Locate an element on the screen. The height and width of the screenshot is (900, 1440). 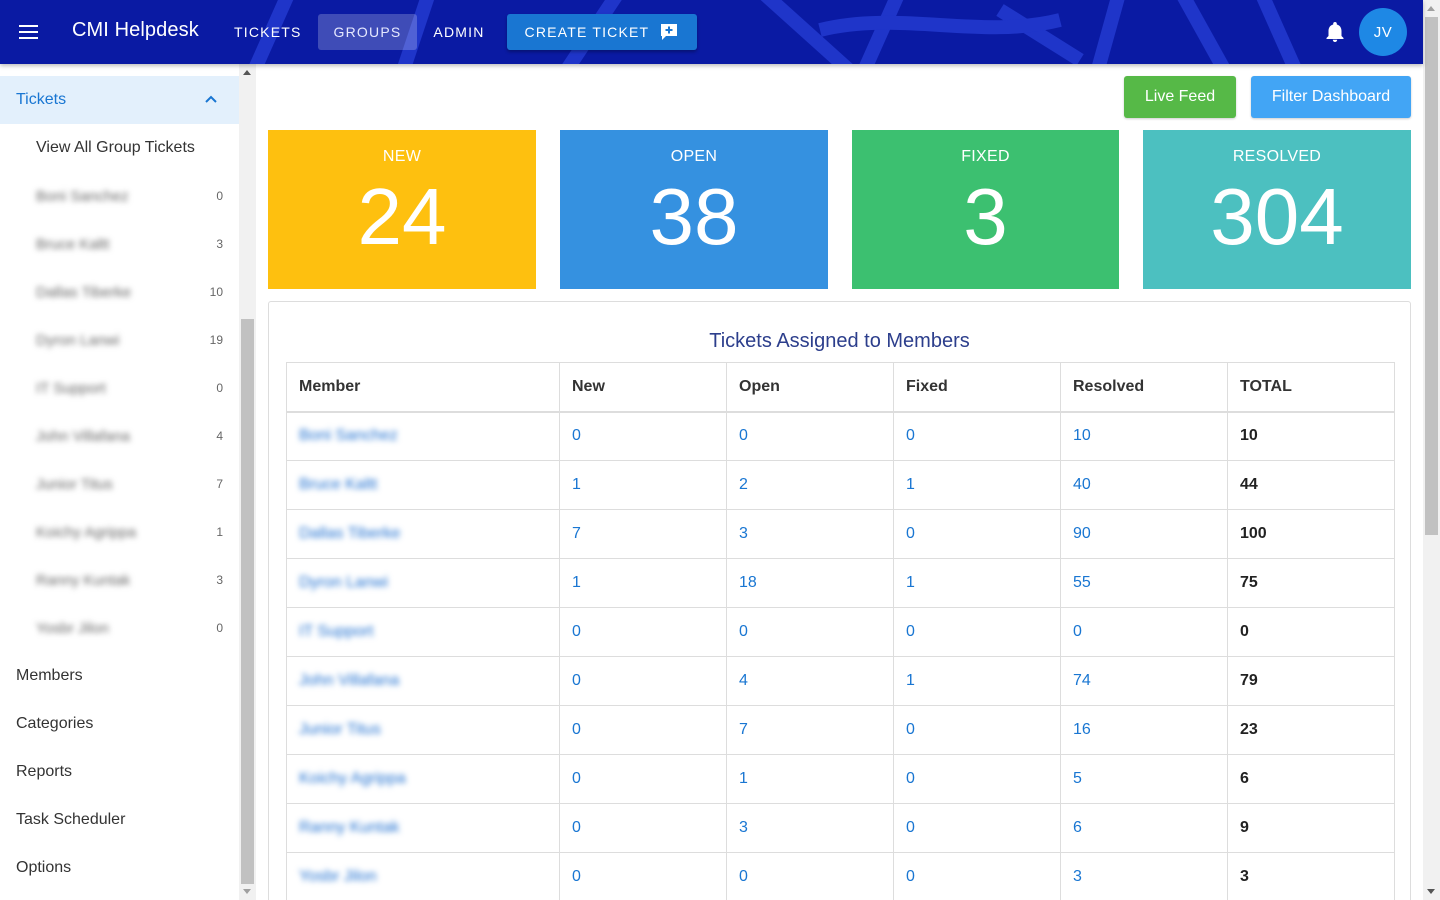
nav-groups: GROUPS is located at coordinates (367, 32).